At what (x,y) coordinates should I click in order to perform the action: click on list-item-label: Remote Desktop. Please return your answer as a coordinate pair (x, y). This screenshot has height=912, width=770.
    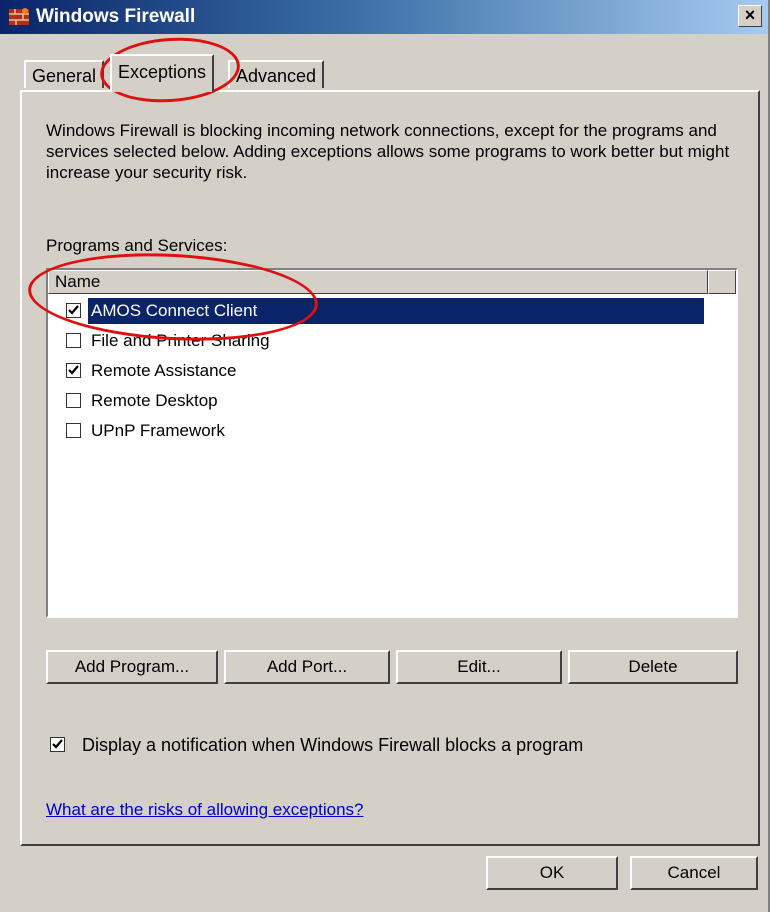
    Looking at the image, I should click on (154, 400).